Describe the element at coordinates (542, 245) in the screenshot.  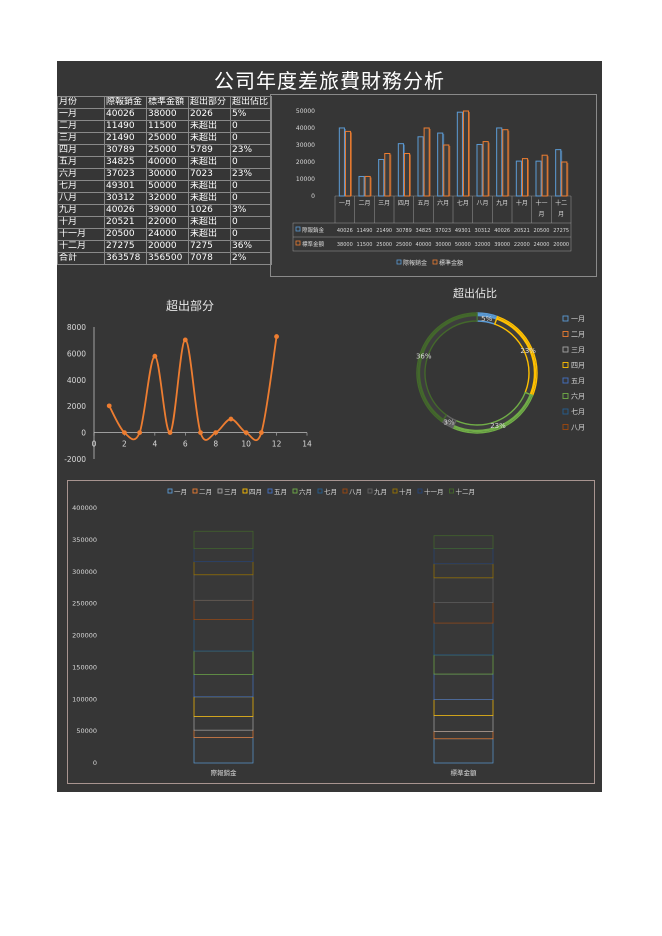
I see `data-table-value: 24000` at that location.